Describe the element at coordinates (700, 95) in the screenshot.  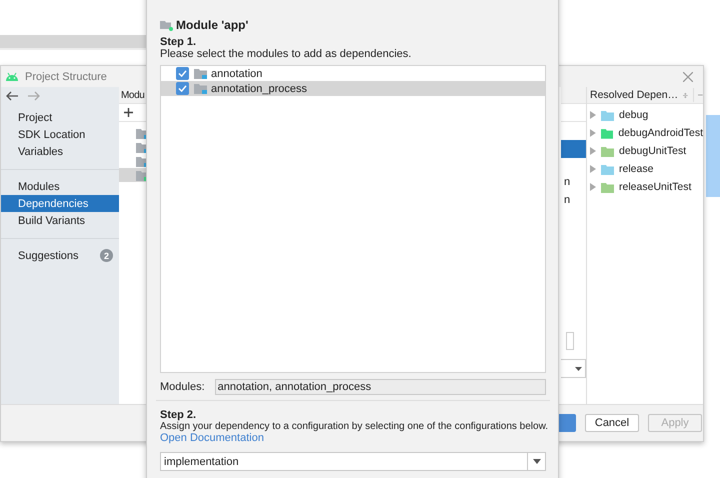
I see `minimize-icon` at that location.